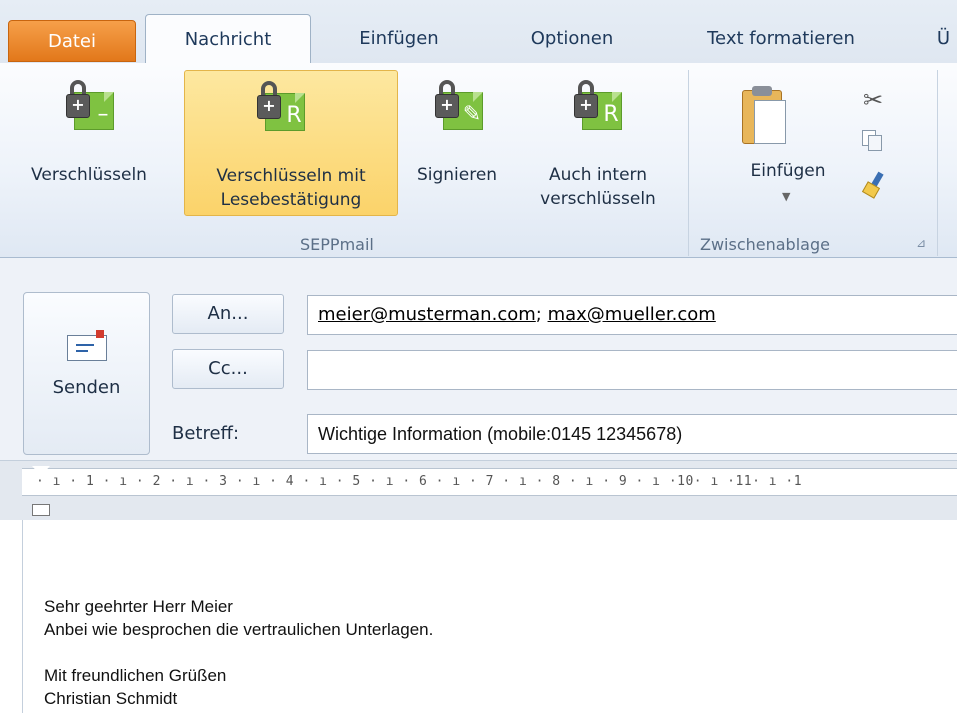 The image size is (957, 713). I want to click on sign-button-label: Signieren, so click(457, 175).